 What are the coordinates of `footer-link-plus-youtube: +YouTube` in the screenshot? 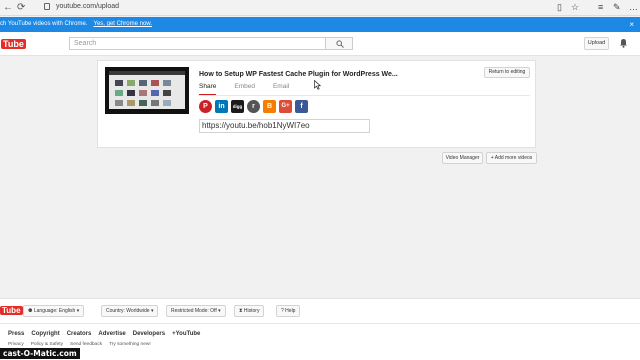 It's located at (186, 334).